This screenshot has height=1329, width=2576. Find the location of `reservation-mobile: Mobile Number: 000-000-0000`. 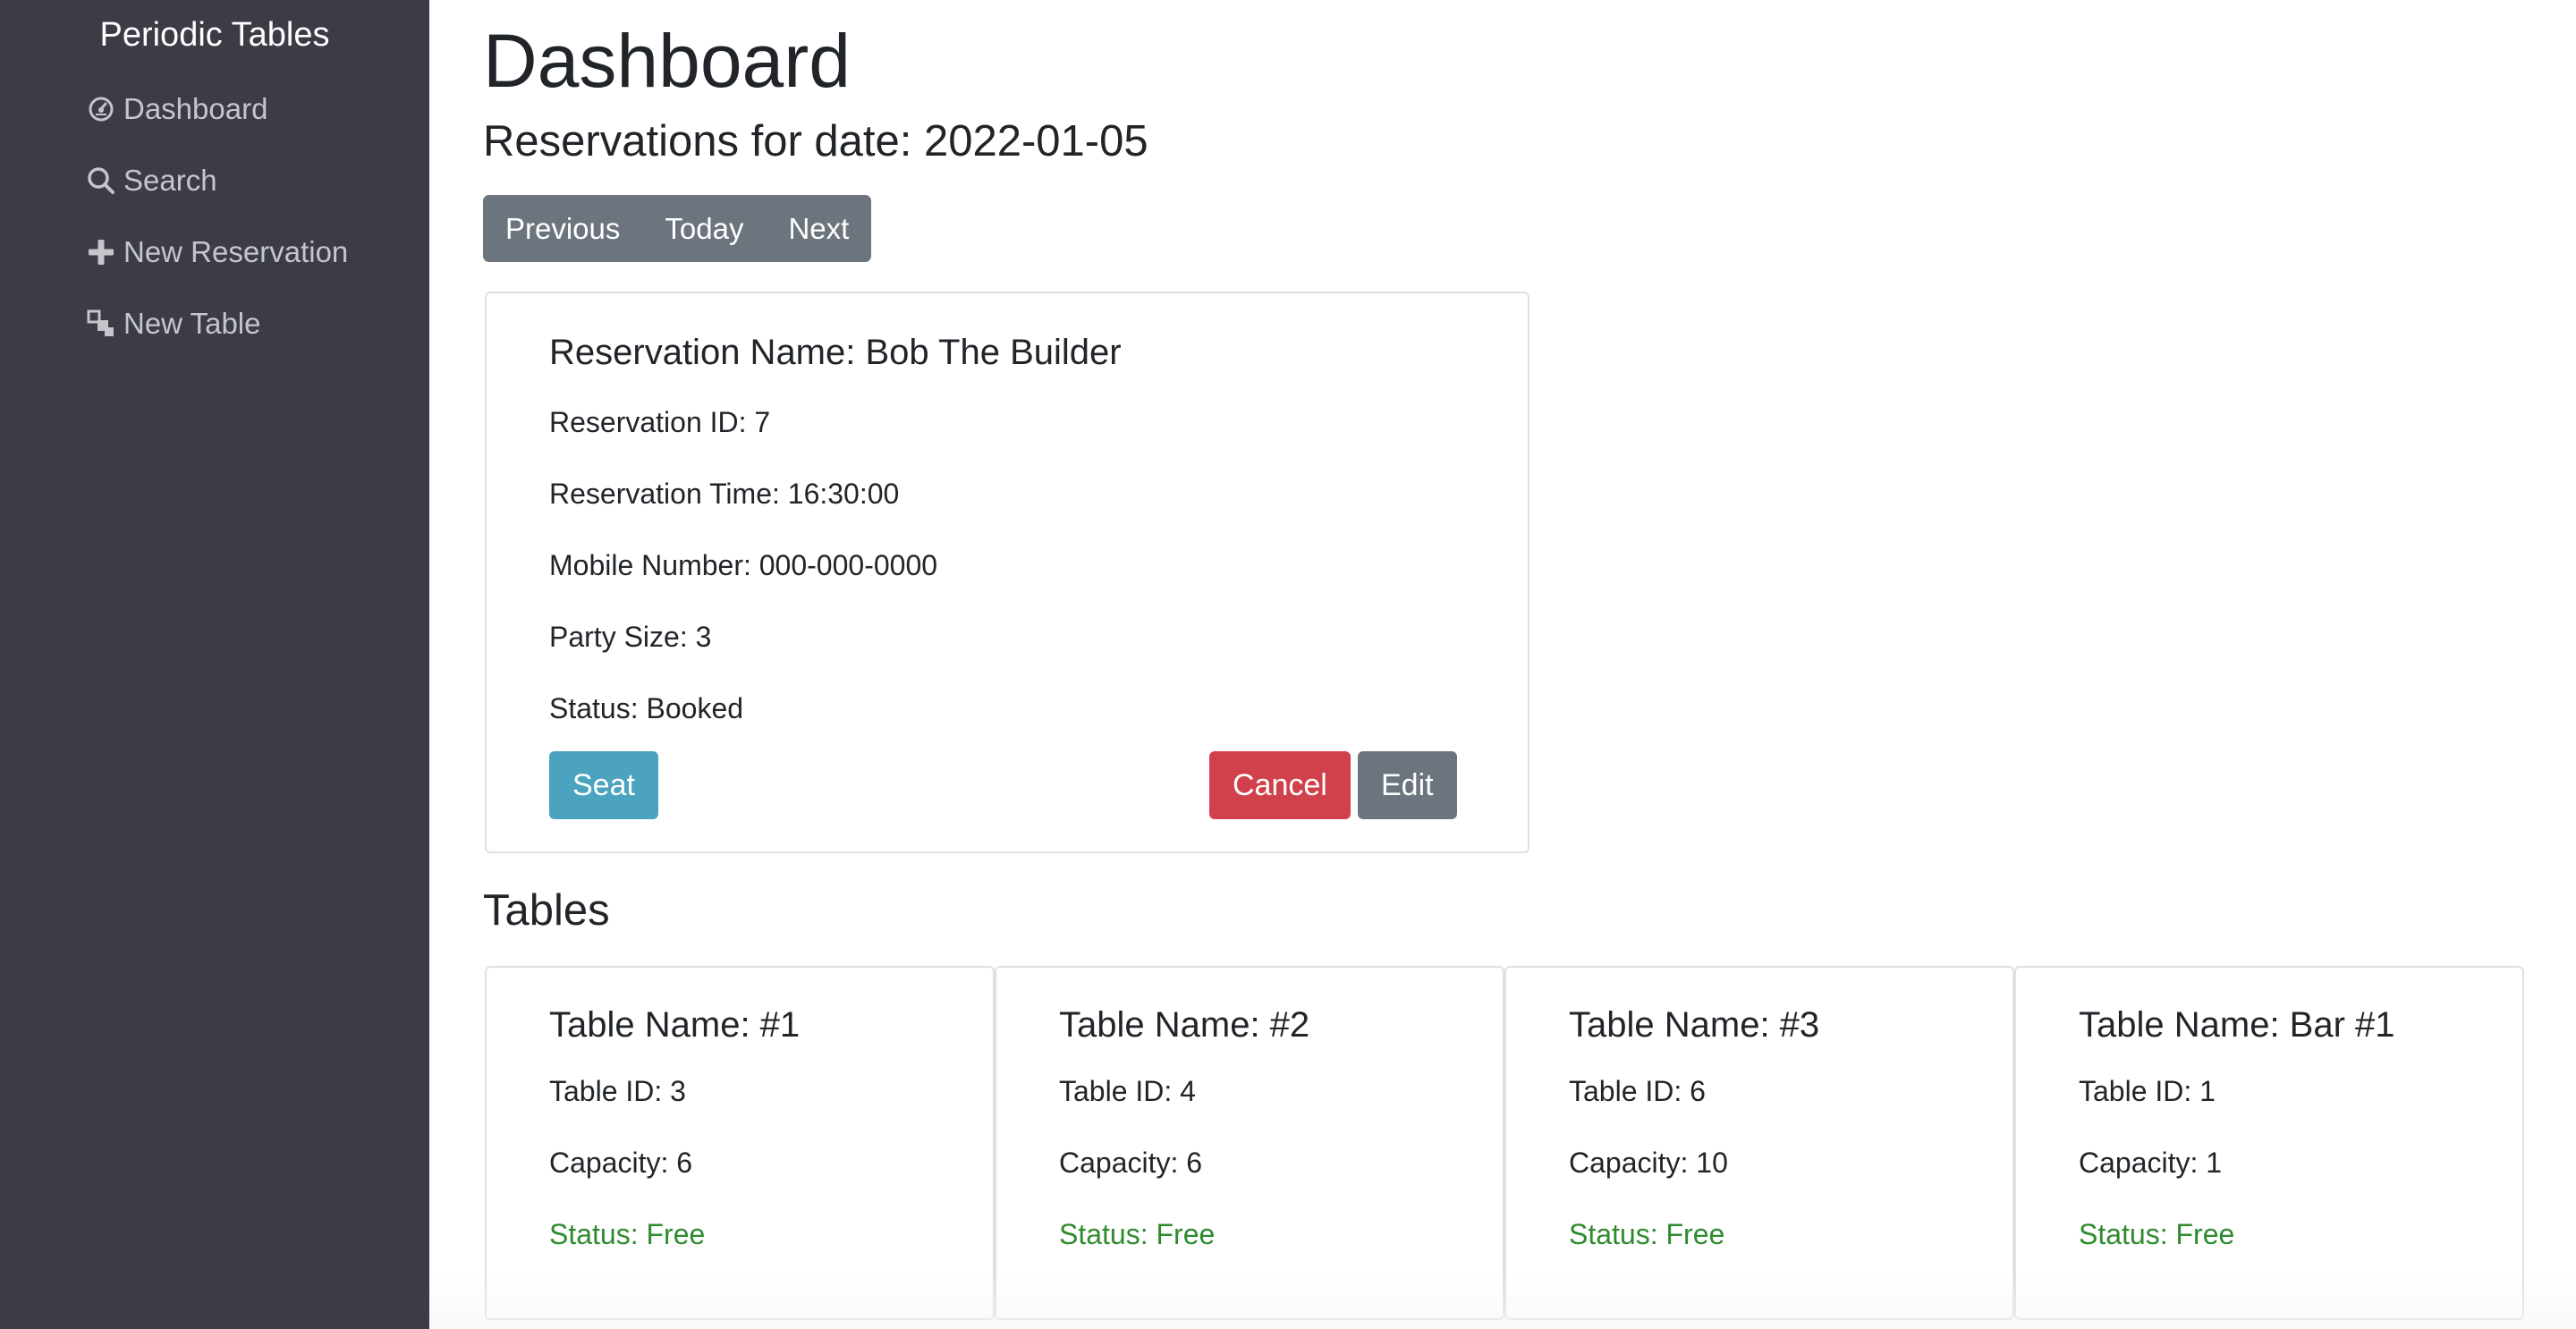

reservation-mobile: Mobile Number: 000-000-0000 is located at coordinates (743, 565).